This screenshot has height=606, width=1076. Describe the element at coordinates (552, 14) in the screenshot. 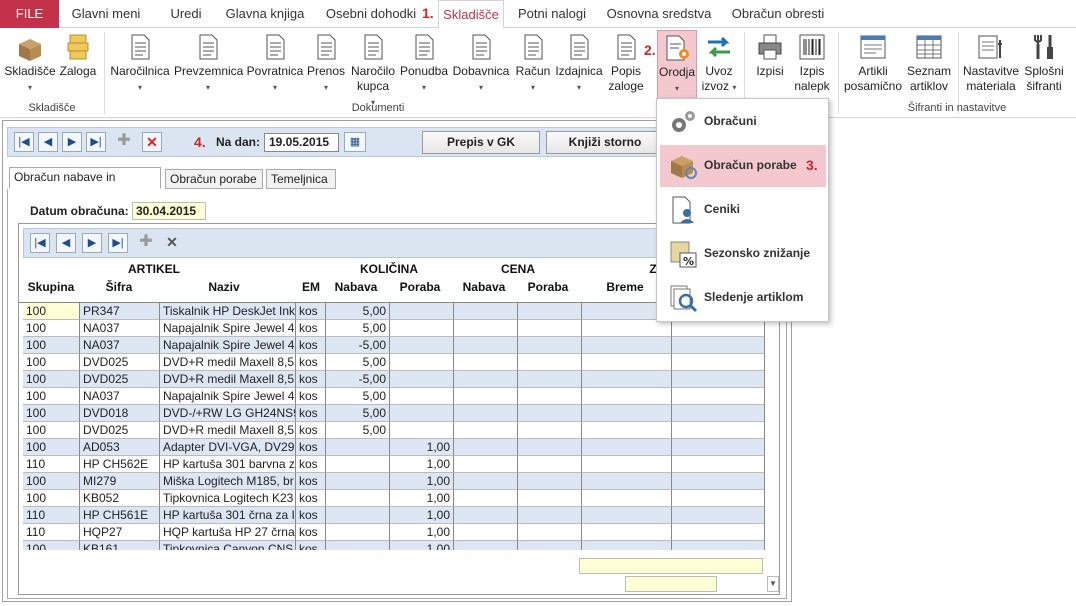

I see `tab-potni-nalogi: Potni nalogi` at that location.